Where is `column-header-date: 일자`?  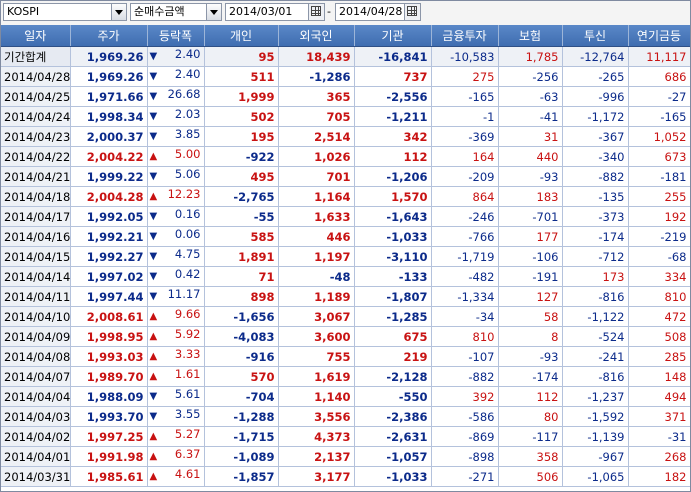 column-header-date: 일자 is located at coordinates (36, 36).